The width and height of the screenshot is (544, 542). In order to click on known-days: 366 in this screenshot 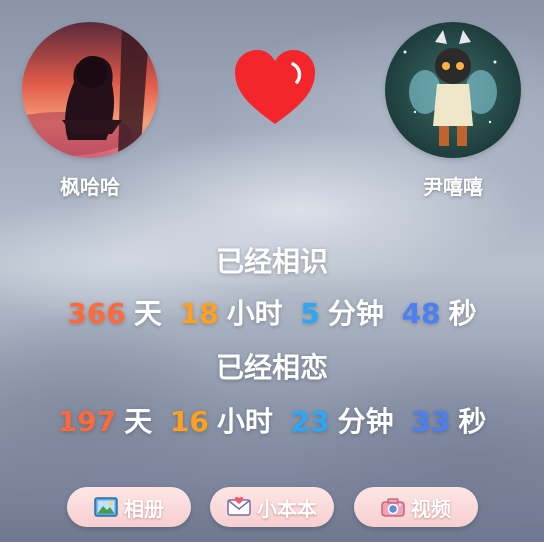, I will do `click(96, 313)`.